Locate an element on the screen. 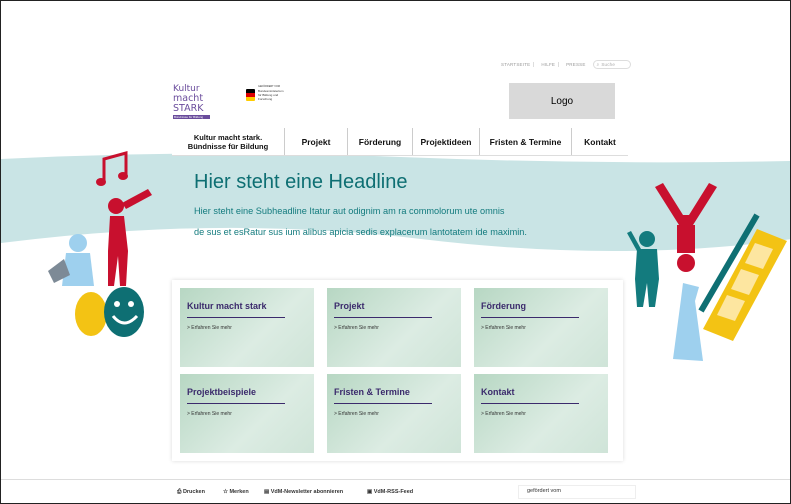  star-icon: ☆ is located at coordinates (225, 492).